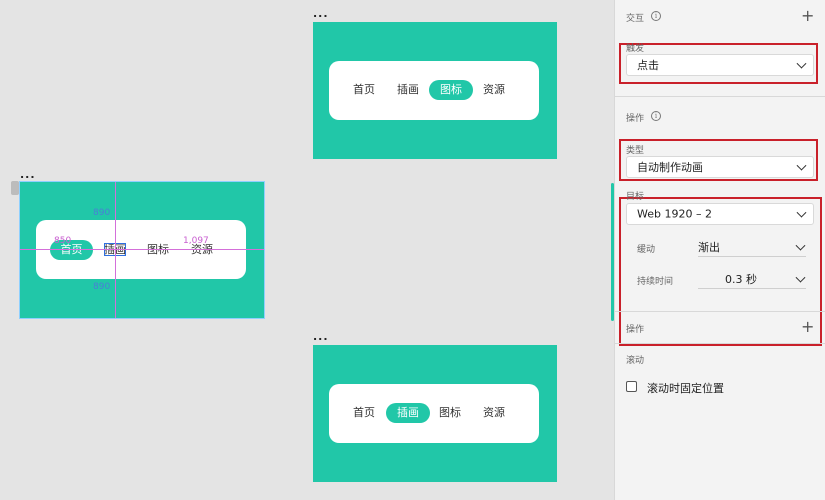  Describe the element at coordinates (741, 279) in the screenshot. I see `duration-value: 0.3 秒` at that location.